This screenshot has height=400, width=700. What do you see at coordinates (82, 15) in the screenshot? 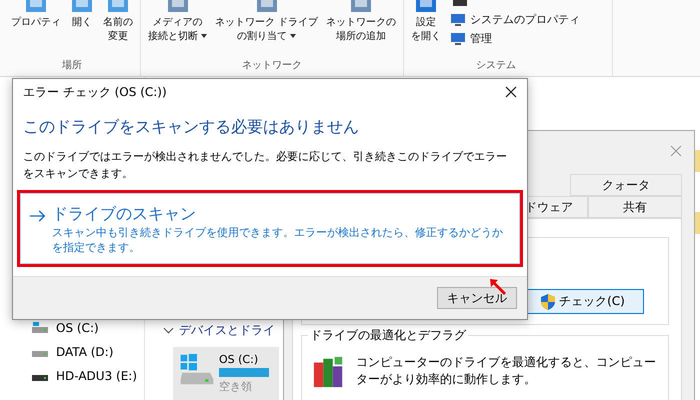
I see `ribbon-button: 開く` at bounding box center [82, 15].